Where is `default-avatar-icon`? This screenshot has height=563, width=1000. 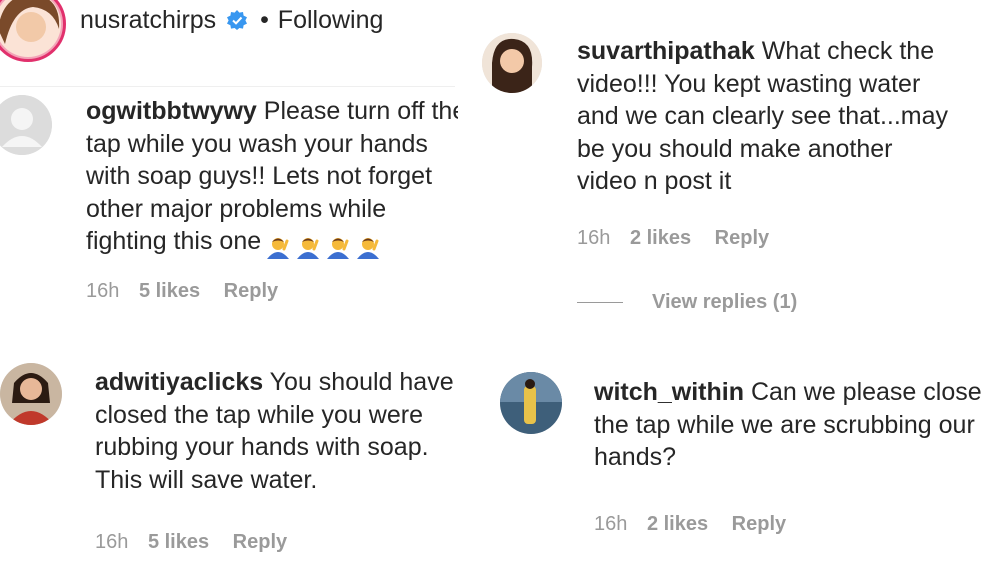 default-avatar-icon is located at coordinates (26, 125).